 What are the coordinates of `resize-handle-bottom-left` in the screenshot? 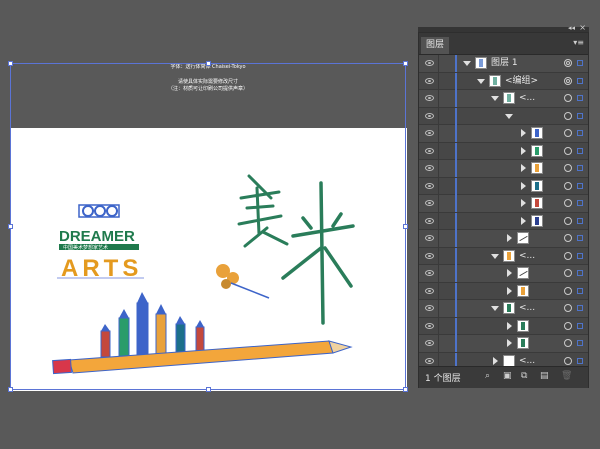 It's located at (10, 389).